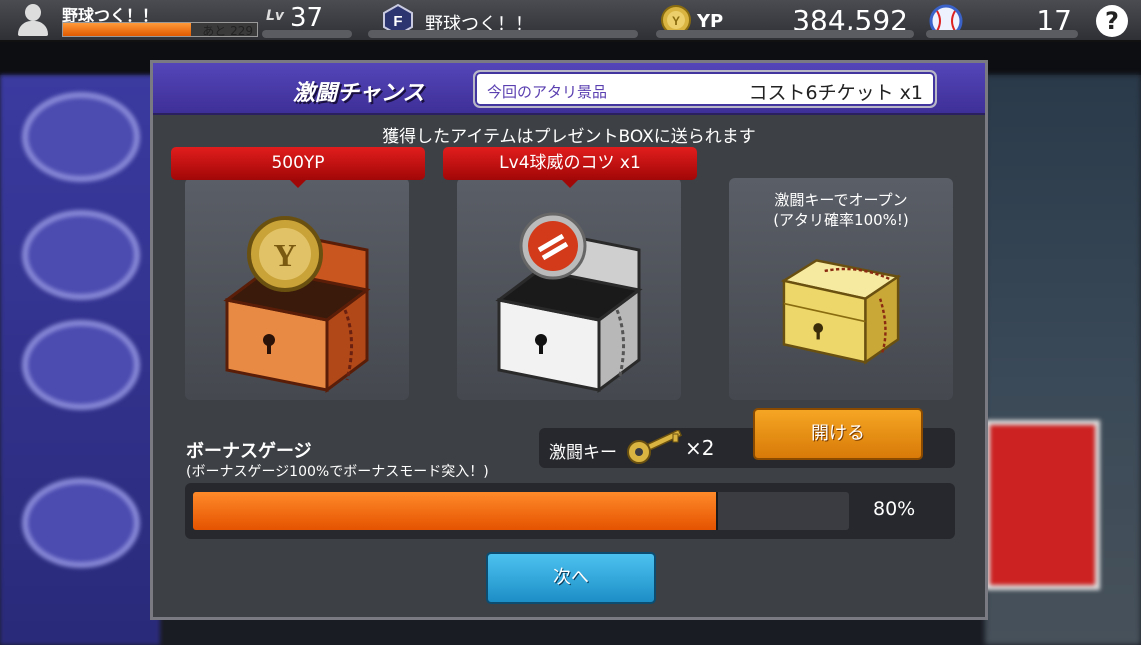 This screenshot has height=645, width=1141. I want to click on bonus-gauge-percent: 80%, so click(894, 509).